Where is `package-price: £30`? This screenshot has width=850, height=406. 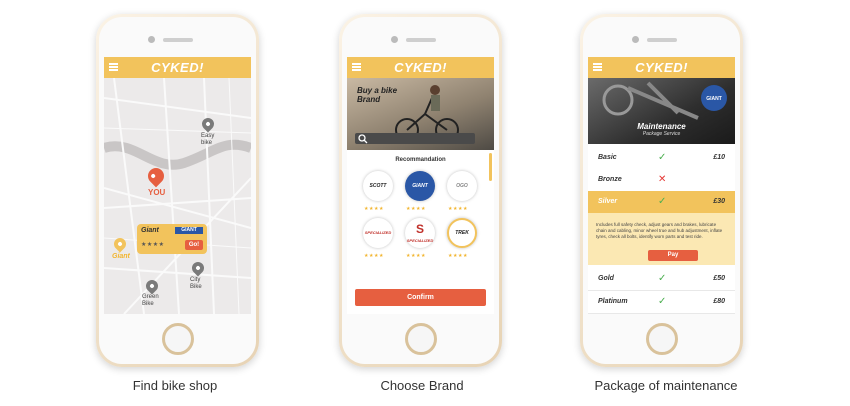 package-price: £30 is located at coordinates (719, 201).